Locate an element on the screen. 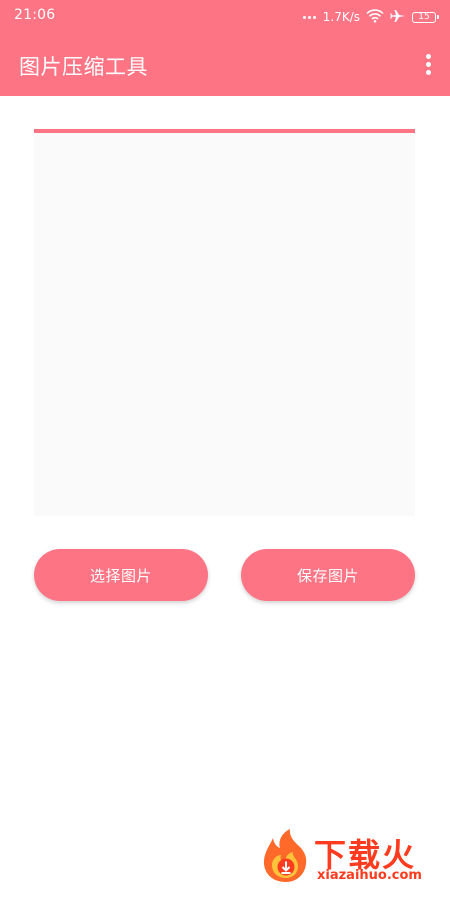 The height and width of the screenshot is (900, 450). status-bar: 21:06 1.7K/s 15 is located at coordinates (225, 17).